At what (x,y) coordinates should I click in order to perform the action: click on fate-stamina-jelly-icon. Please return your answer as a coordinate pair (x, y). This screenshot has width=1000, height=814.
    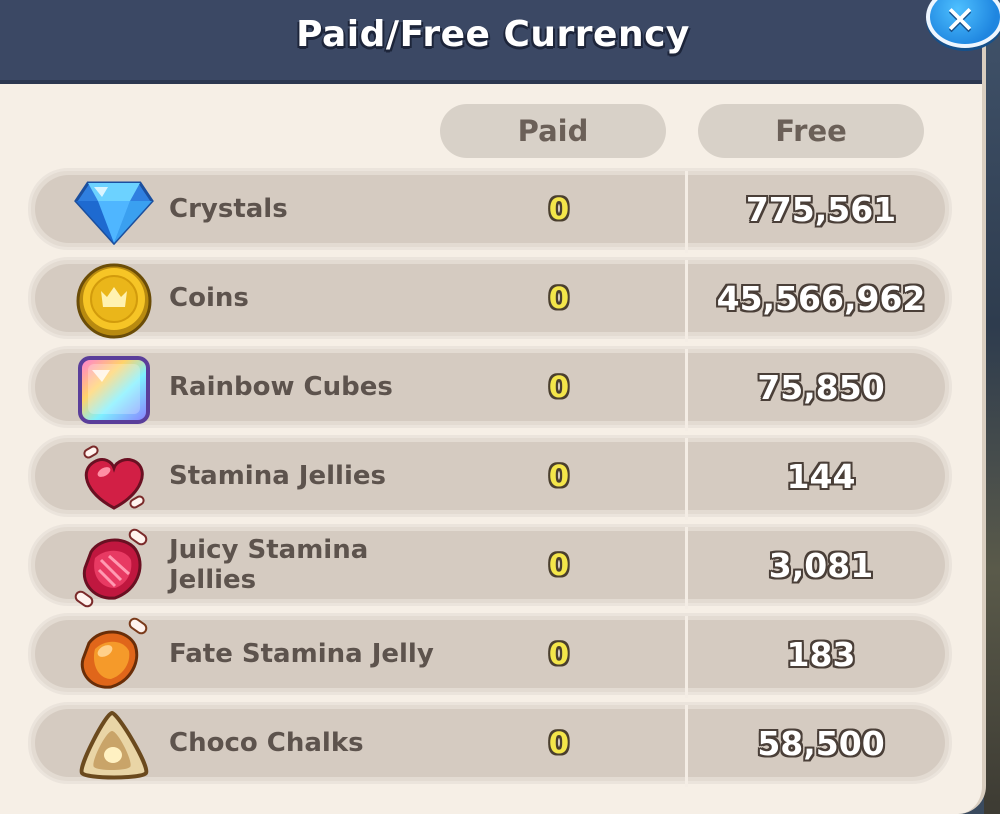
    Looking at the image, I should click on (114, 654).